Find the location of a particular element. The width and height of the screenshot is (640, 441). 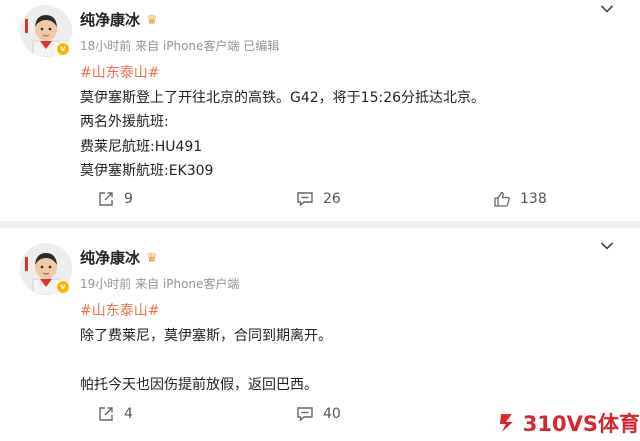

watermark-text: 310VS体育 is located at coordinates (581, 424).